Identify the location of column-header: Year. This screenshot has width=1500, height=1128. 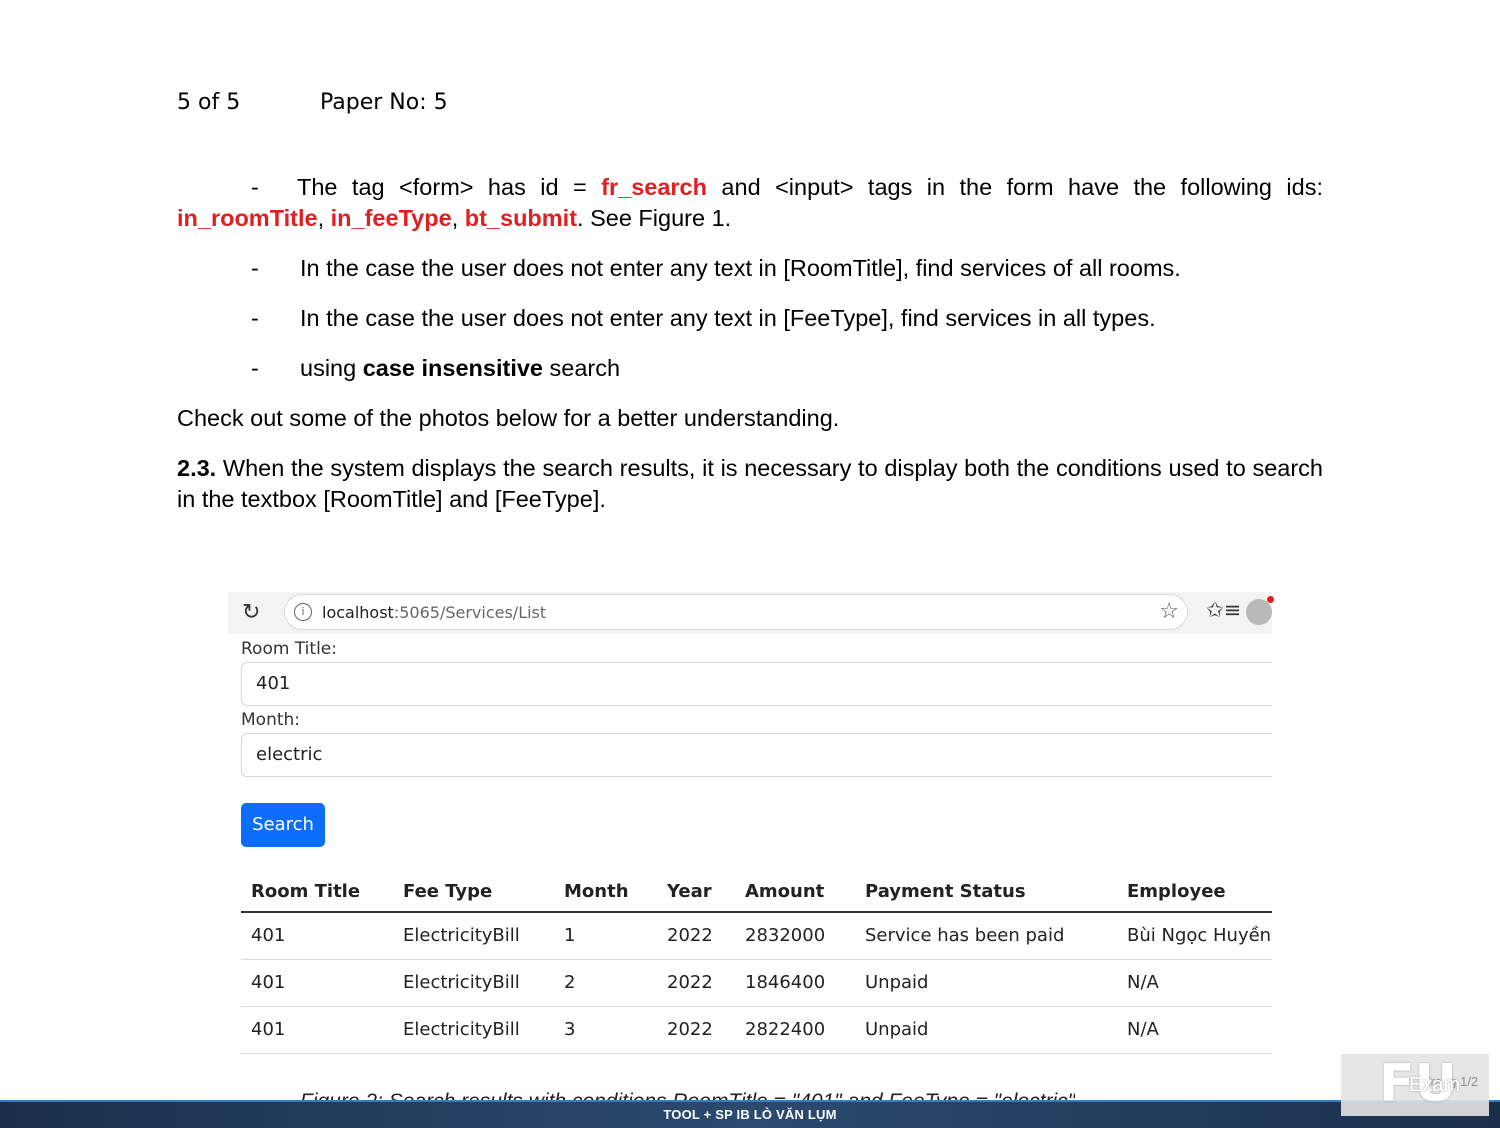
(696, 892).